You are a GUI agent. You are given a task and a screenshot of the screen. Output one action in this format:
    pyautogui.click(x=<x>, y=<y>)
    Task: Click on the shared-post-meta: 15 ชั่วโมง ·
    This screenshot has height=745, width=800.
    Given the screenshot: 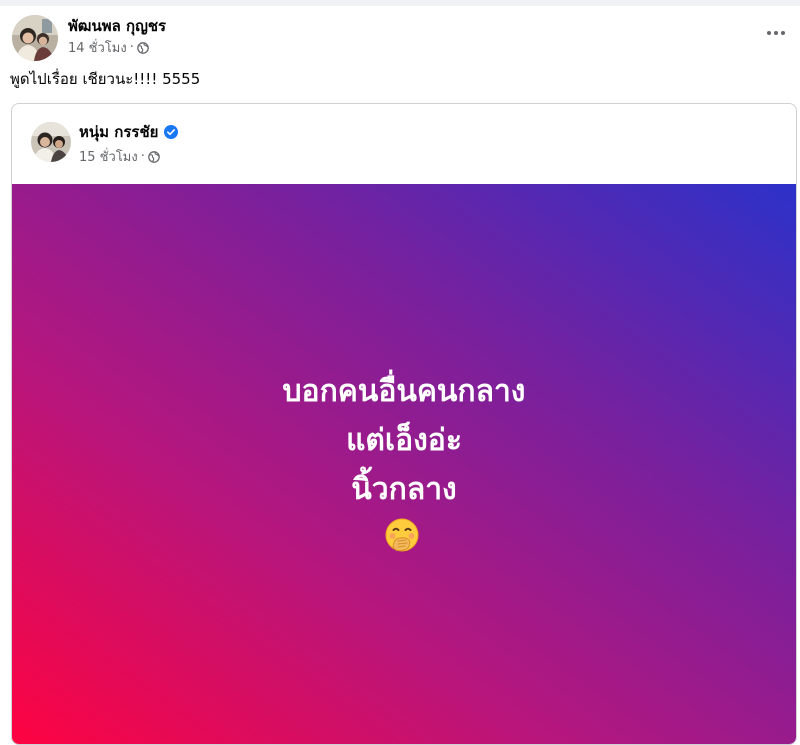 What is the action you would take?
    pyautogui.click(x=119, y=156)
    